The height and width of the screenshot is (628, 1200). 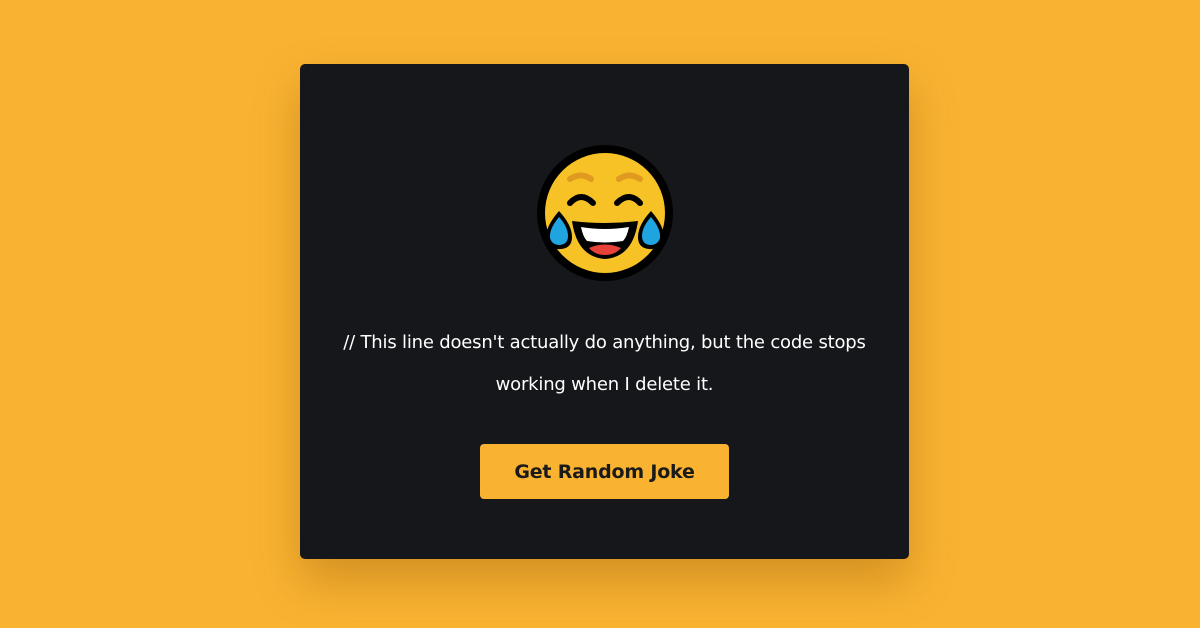 What do you see at coordinates (605, 213) in the screenshot?
I see `face-with-tears-of-joy-icon` at bounding box center [605, 213].